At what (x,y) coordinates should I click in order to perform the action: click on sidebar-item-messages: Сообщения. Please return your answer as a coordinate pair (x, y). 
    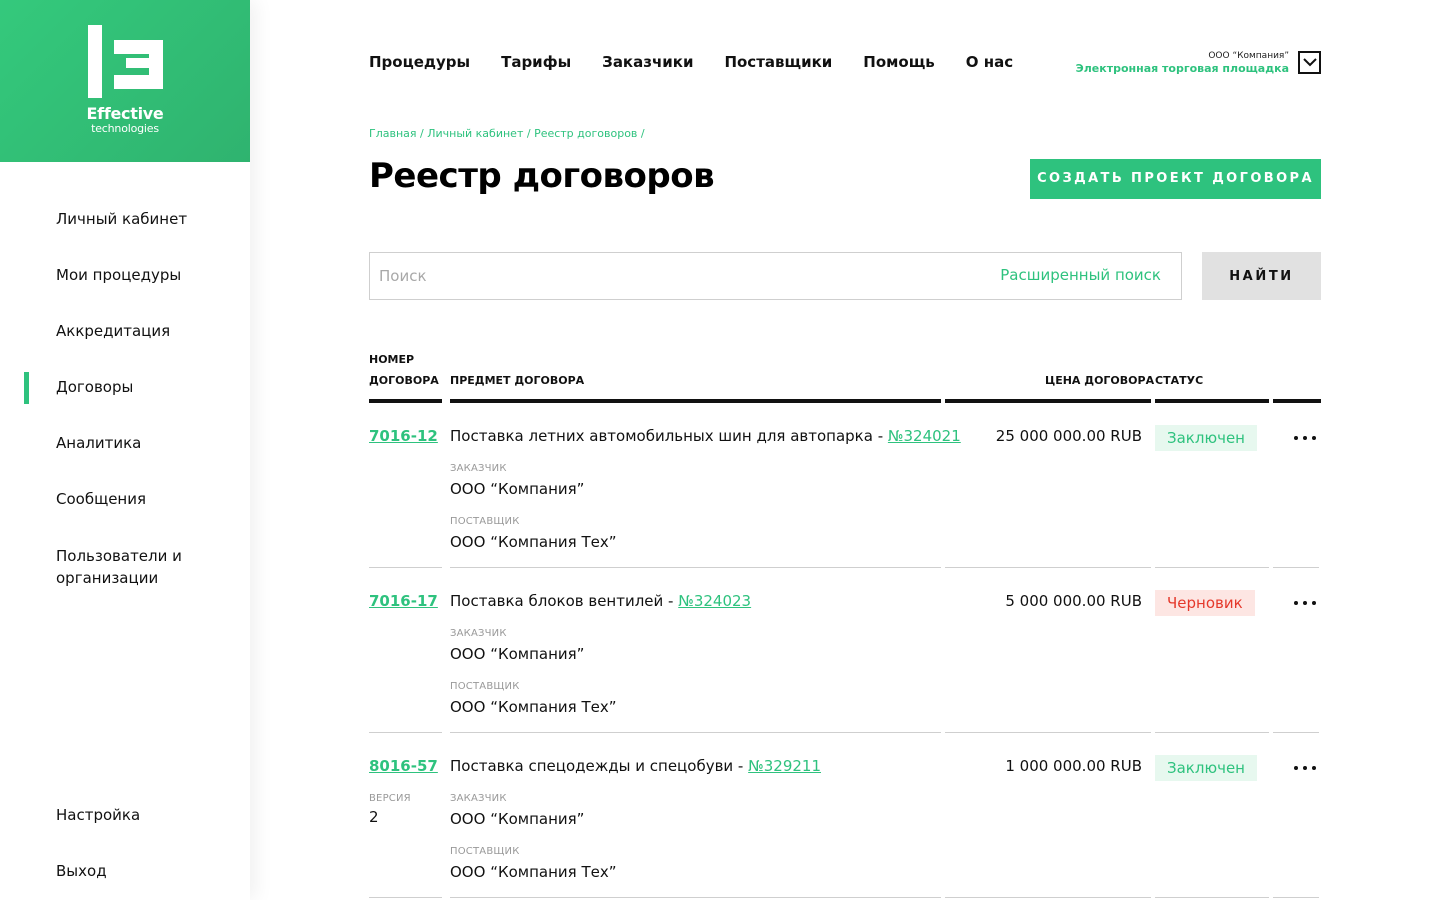
    Looking at the image, I should click on (101, 499).